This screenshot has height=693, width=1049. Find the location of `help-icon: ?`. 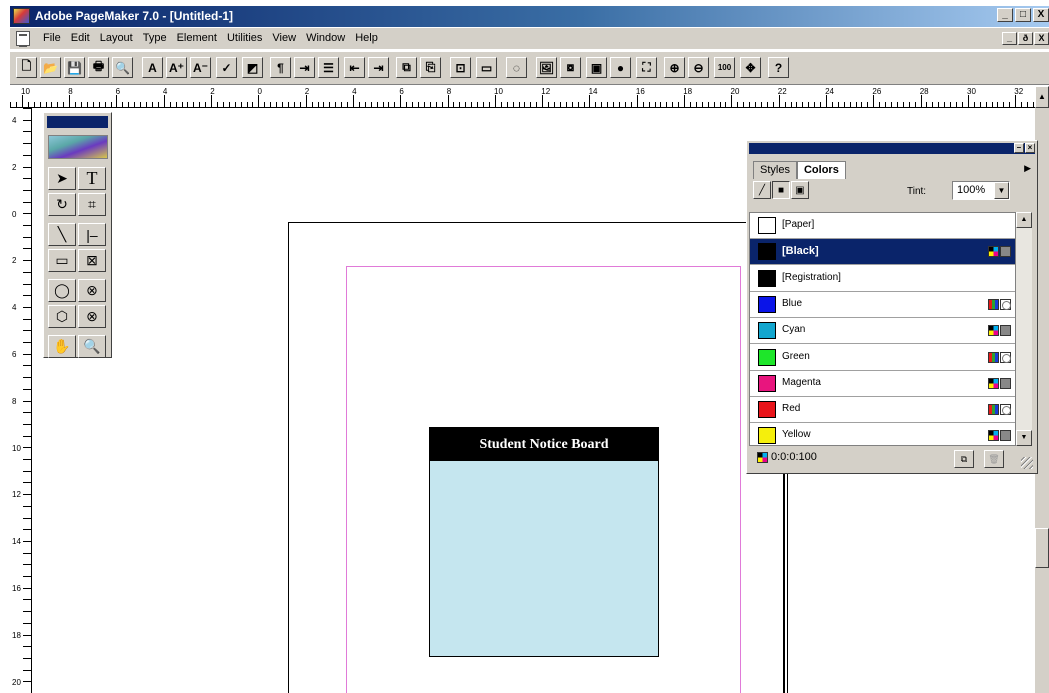

help-icon: ? is located at coordinates (778, 67).